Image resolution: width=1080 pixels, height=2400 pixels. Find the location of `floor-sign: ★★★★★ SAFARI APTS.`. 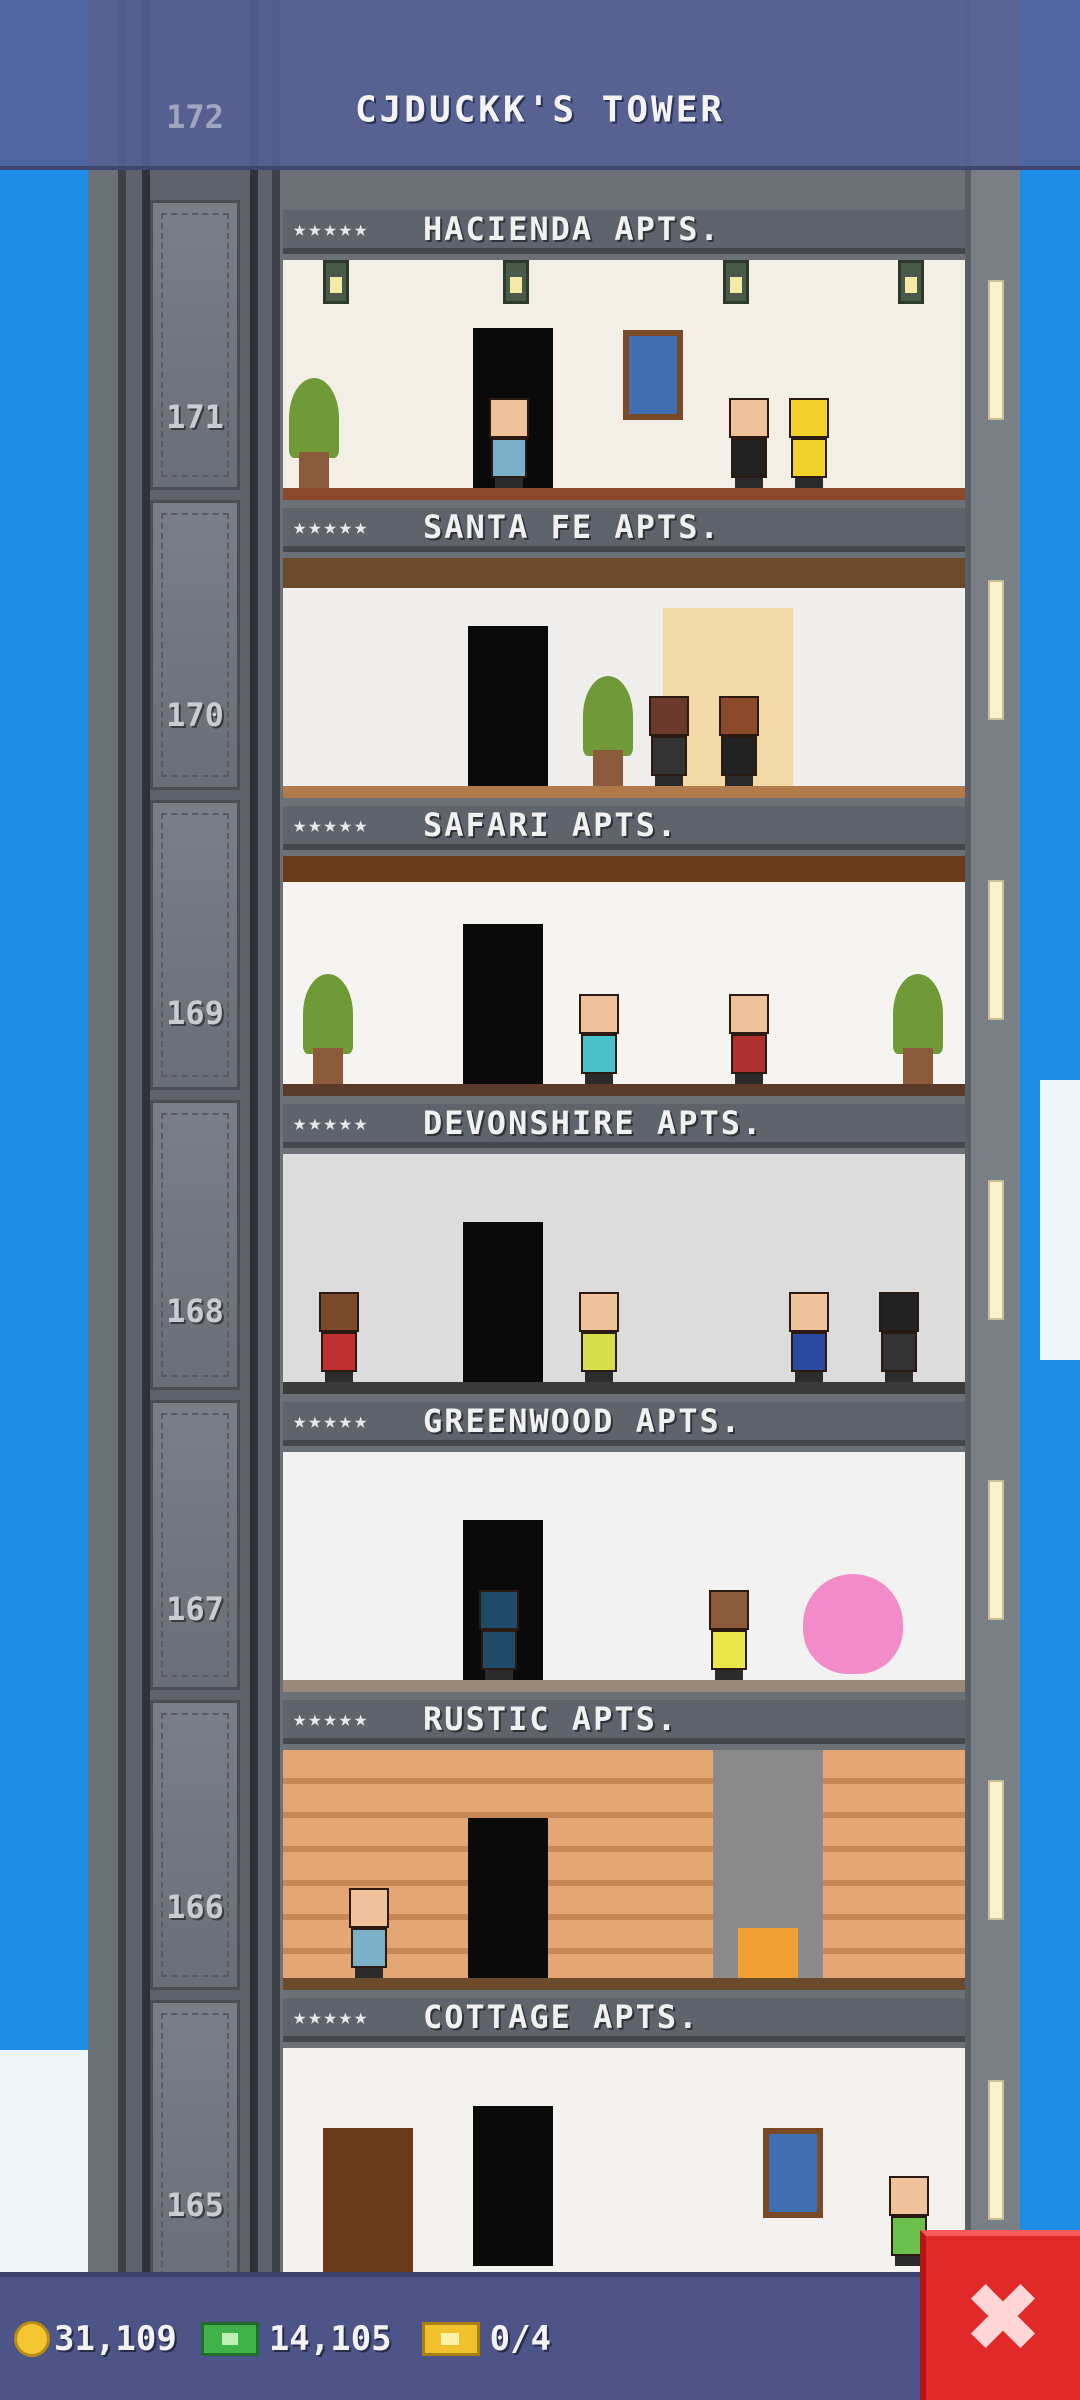

floor-sign: ★★★★★ SAFARI APTS. is located at coordinates (624, 828).